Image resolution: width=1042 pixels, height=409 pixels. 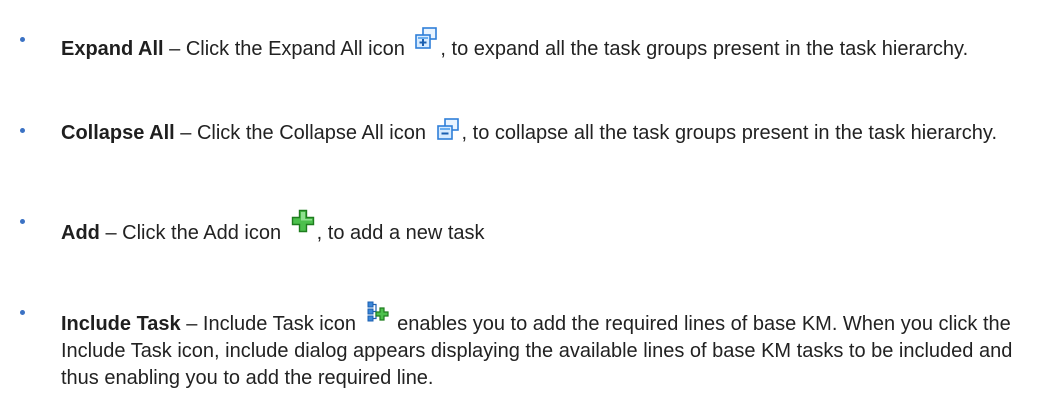 I want to click on term-collapse-all: Collapse All, so click(x=118, y=133).